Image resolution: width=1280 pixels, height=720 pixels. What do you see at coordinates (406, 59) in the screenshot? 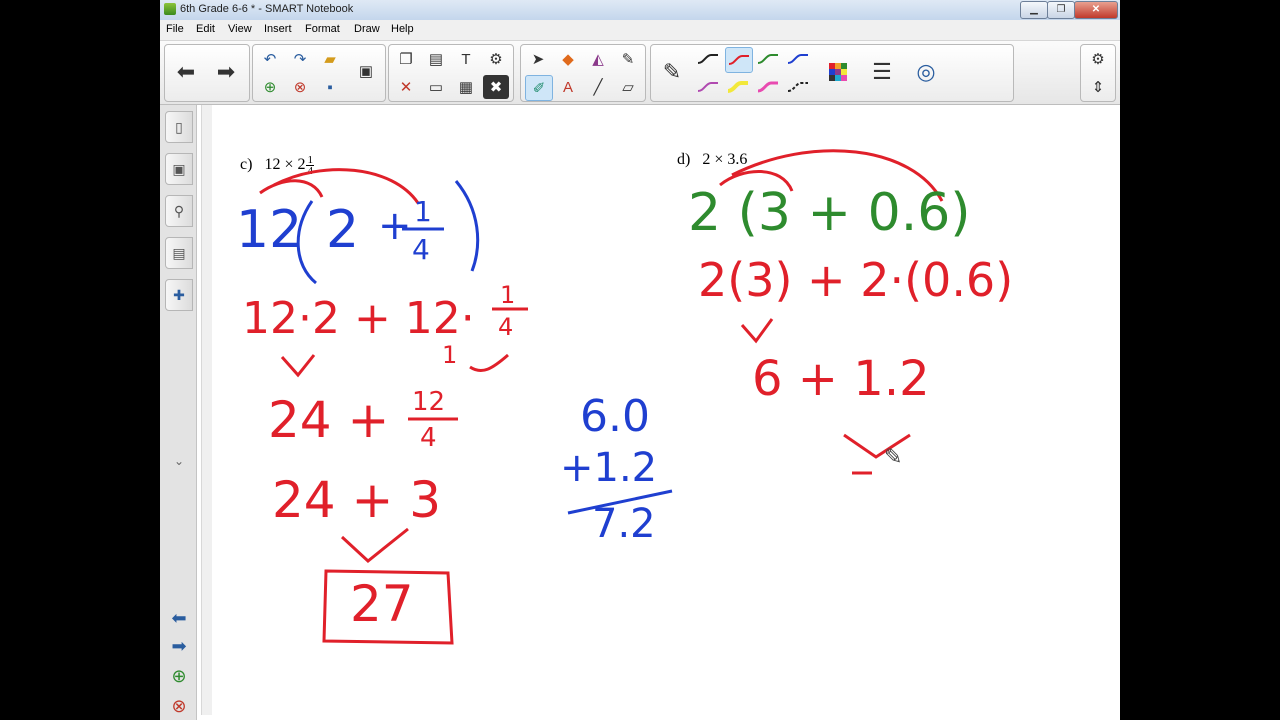
I see `paste-icon: ❐` at bounding box center [406, 59].